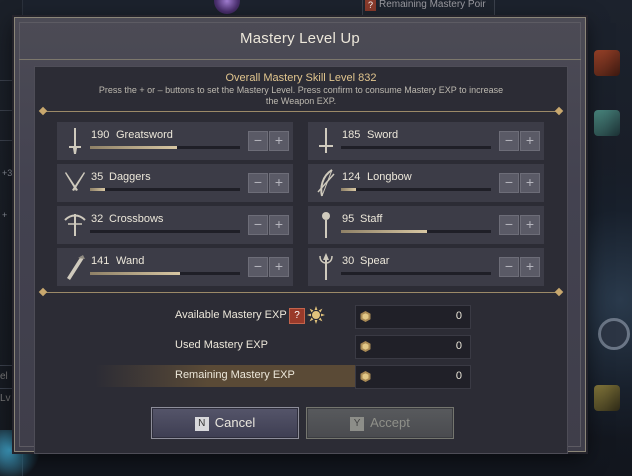  What do you see at coordinates (97, 177) in the screenshot?
I see `weapon-mastery-level: 35` at bounding box center [97, 177].